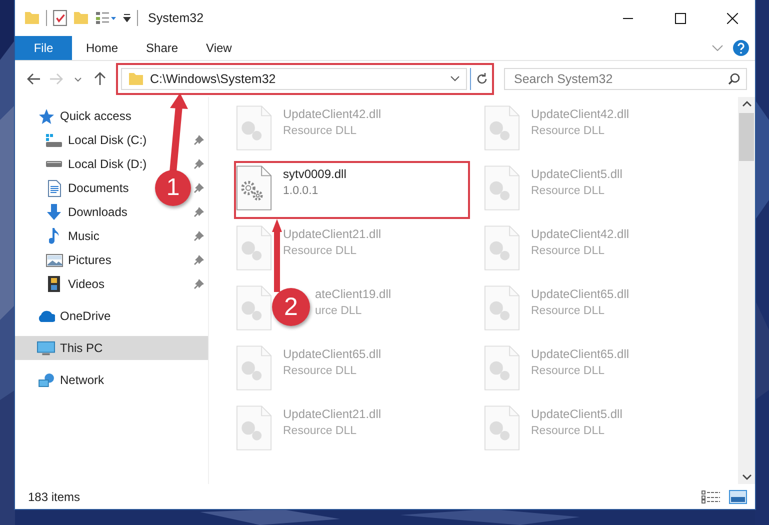  Describe the element at coordinates (625, 79) in the screenshot. I see `search-field: Search System32` at that location.